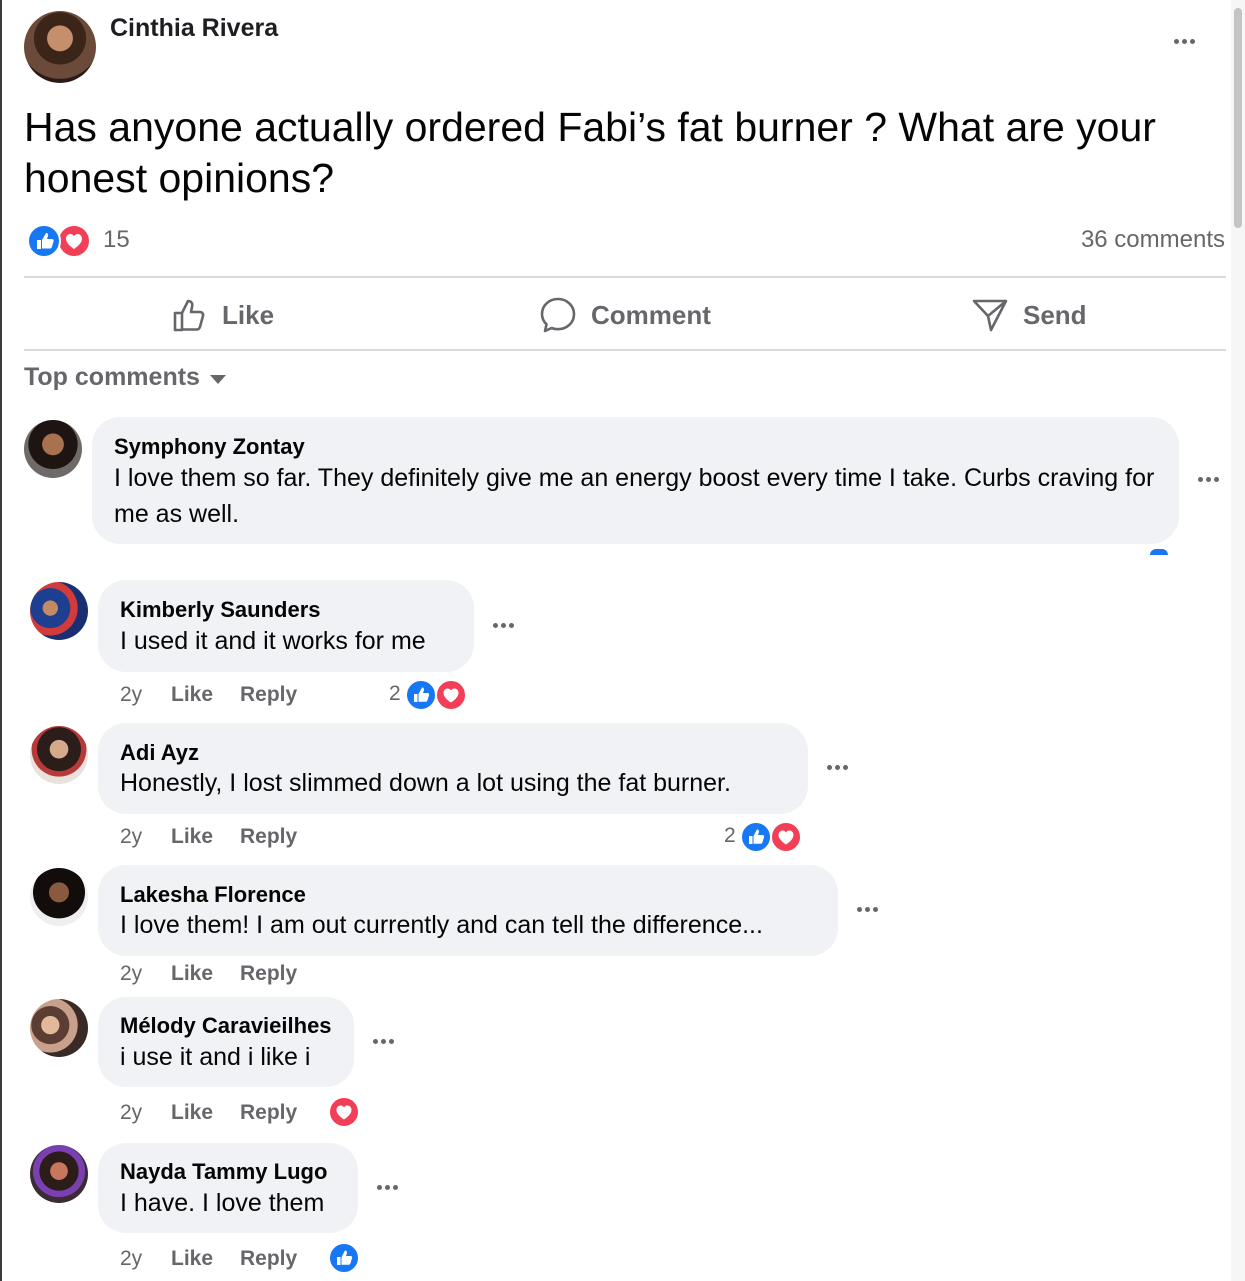 The height and width of the screenshot is (1281, 1245). I want to click on scrollbar-thumb, so click(1238, 118).